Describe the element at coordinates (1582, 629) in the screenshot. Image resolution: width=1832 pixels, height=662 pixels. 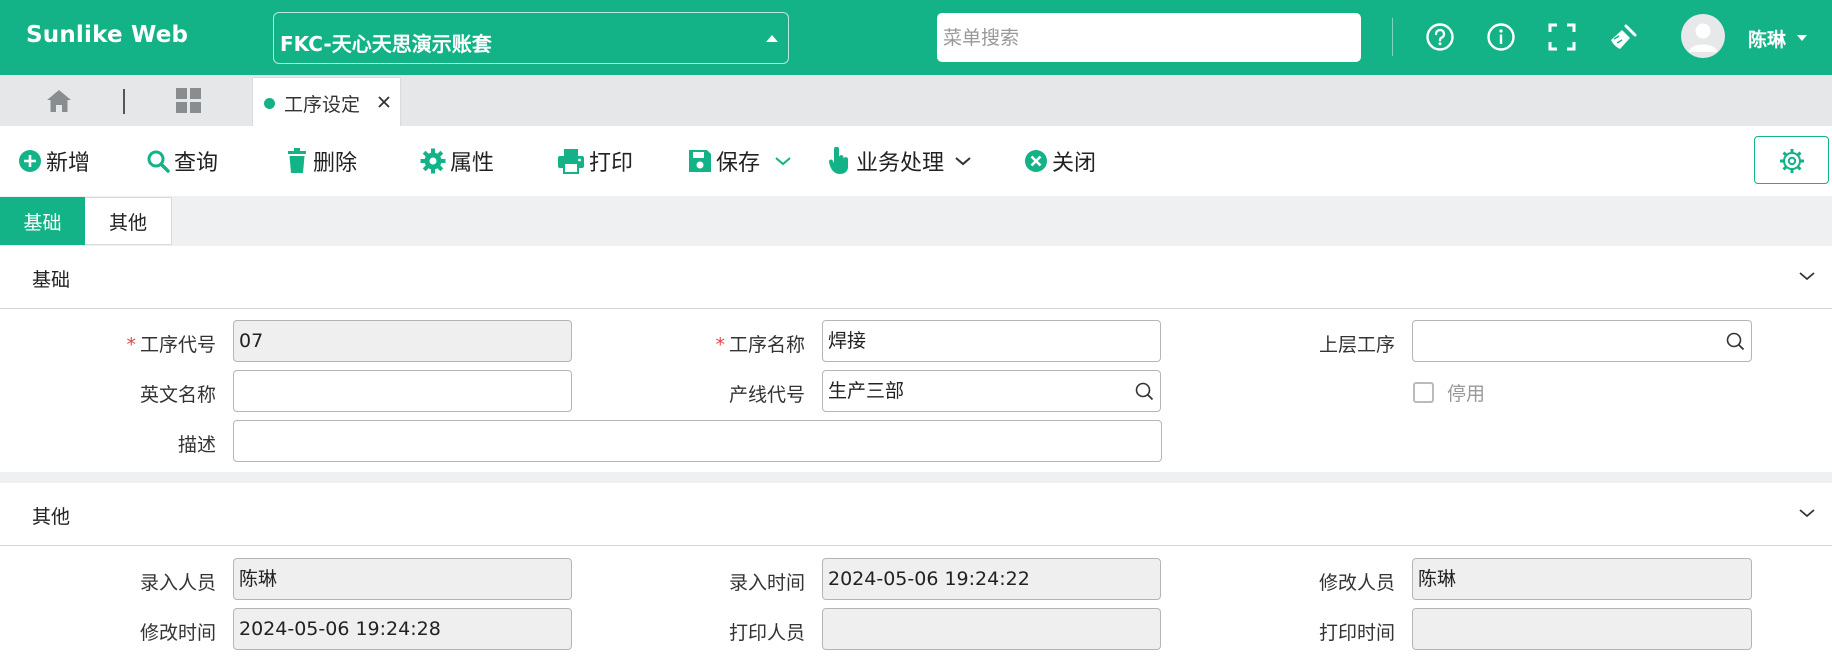
I see `print-time-field` at that location.